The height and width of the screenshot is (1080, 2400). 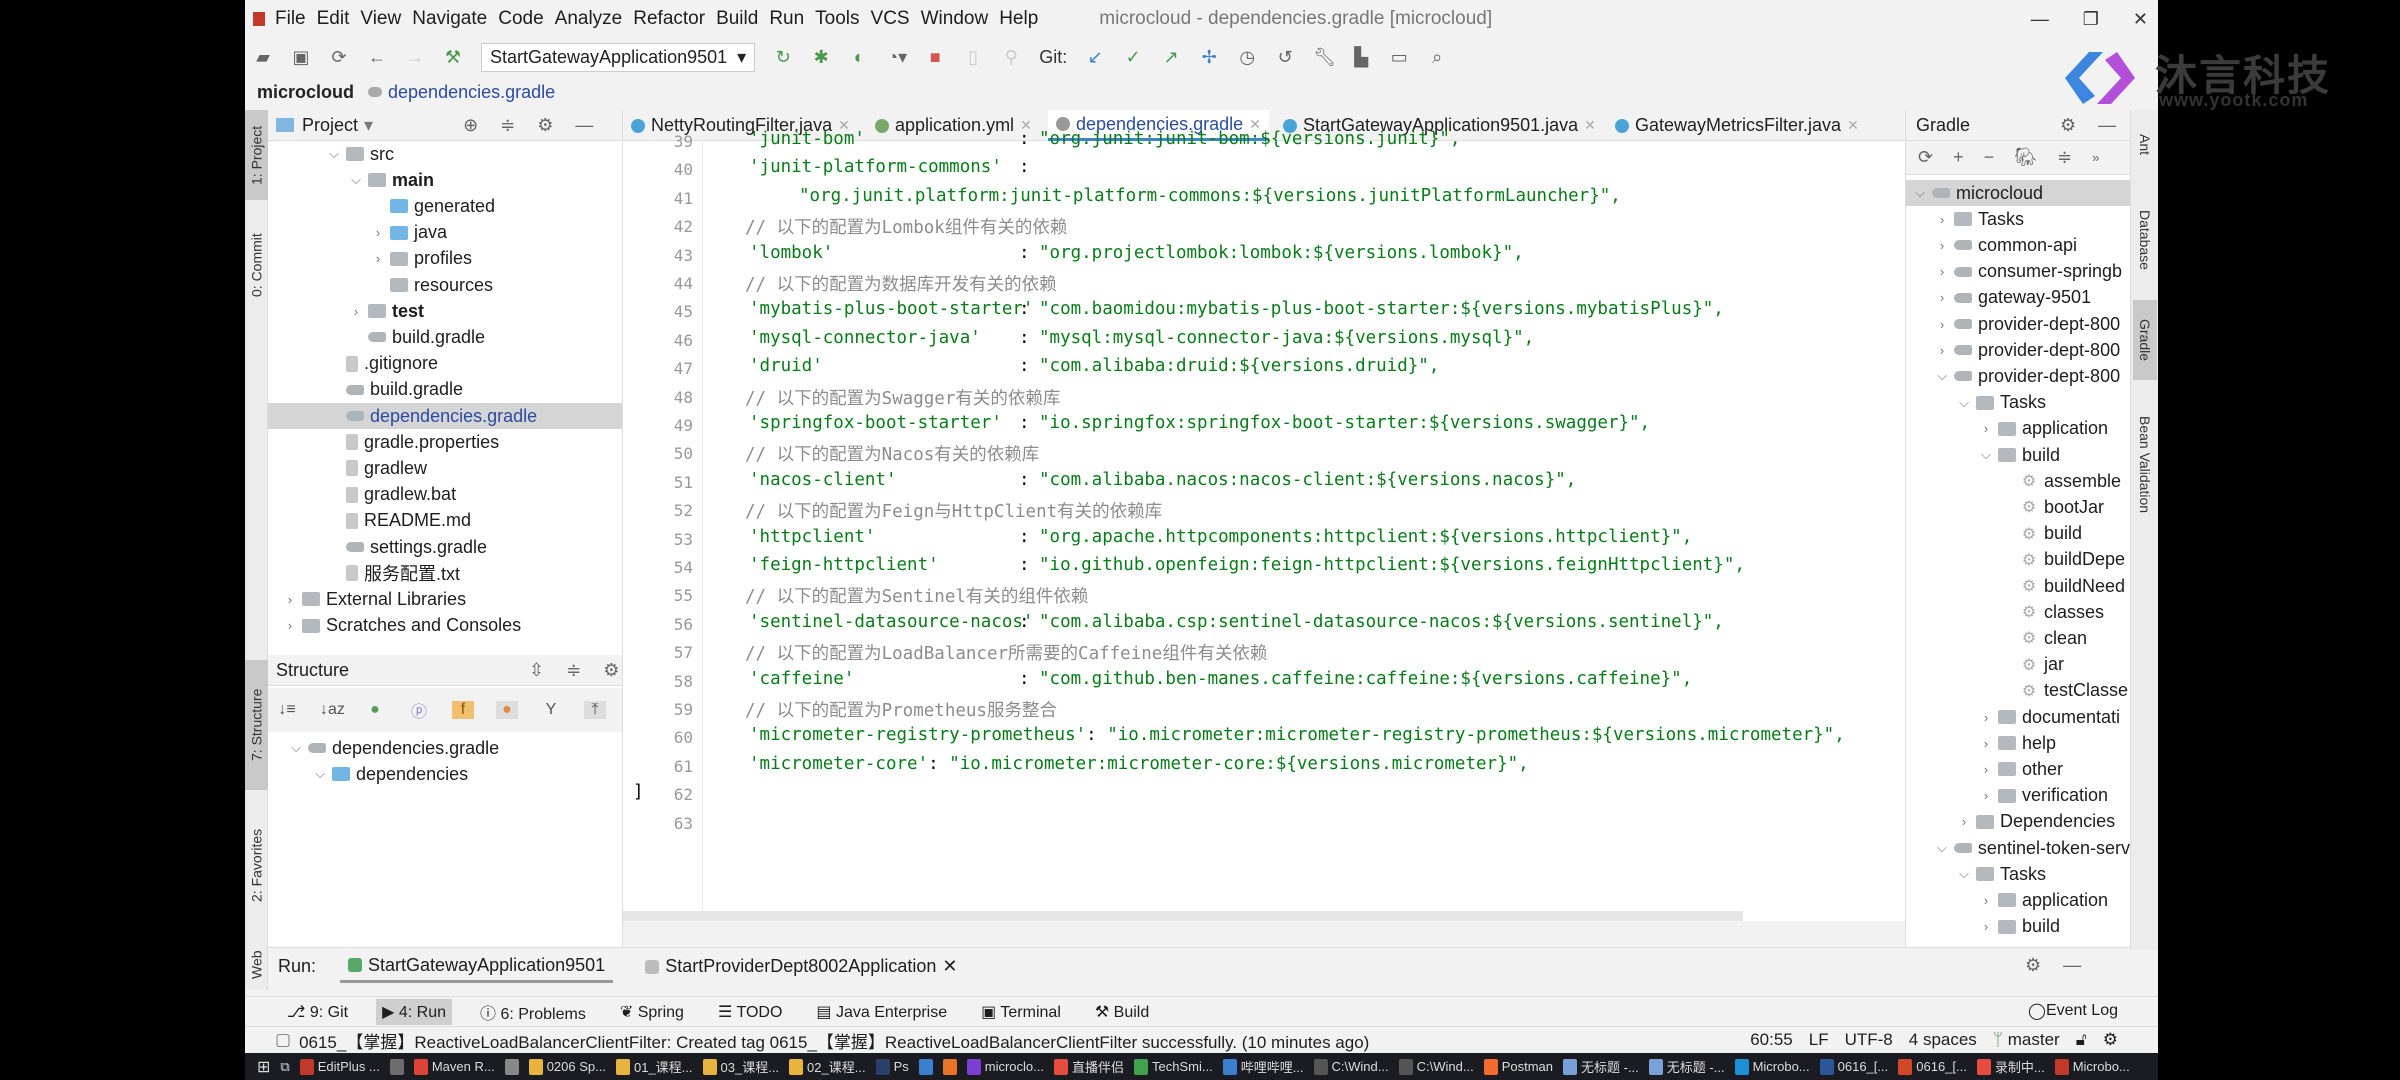 What do you see at coordinates (1943, 1040) in the screenshot?
I see `indent-setting: 4 spaces` at bounding box center [1943, 1040].